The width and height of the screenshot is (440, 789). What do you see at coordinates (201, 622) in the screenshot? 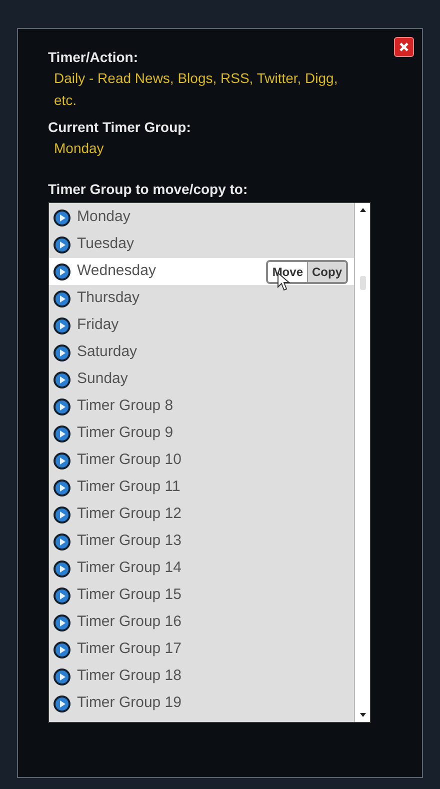
I see `group-list-item: Timer Group 16` at bounding box center [201, 622].